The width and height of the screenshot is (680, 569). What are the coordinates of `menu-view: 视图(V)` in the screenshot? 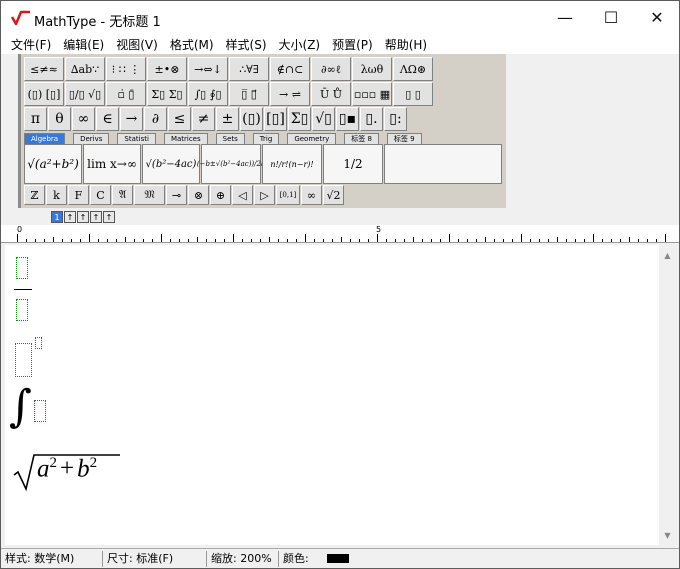 It's located at (137, 44).